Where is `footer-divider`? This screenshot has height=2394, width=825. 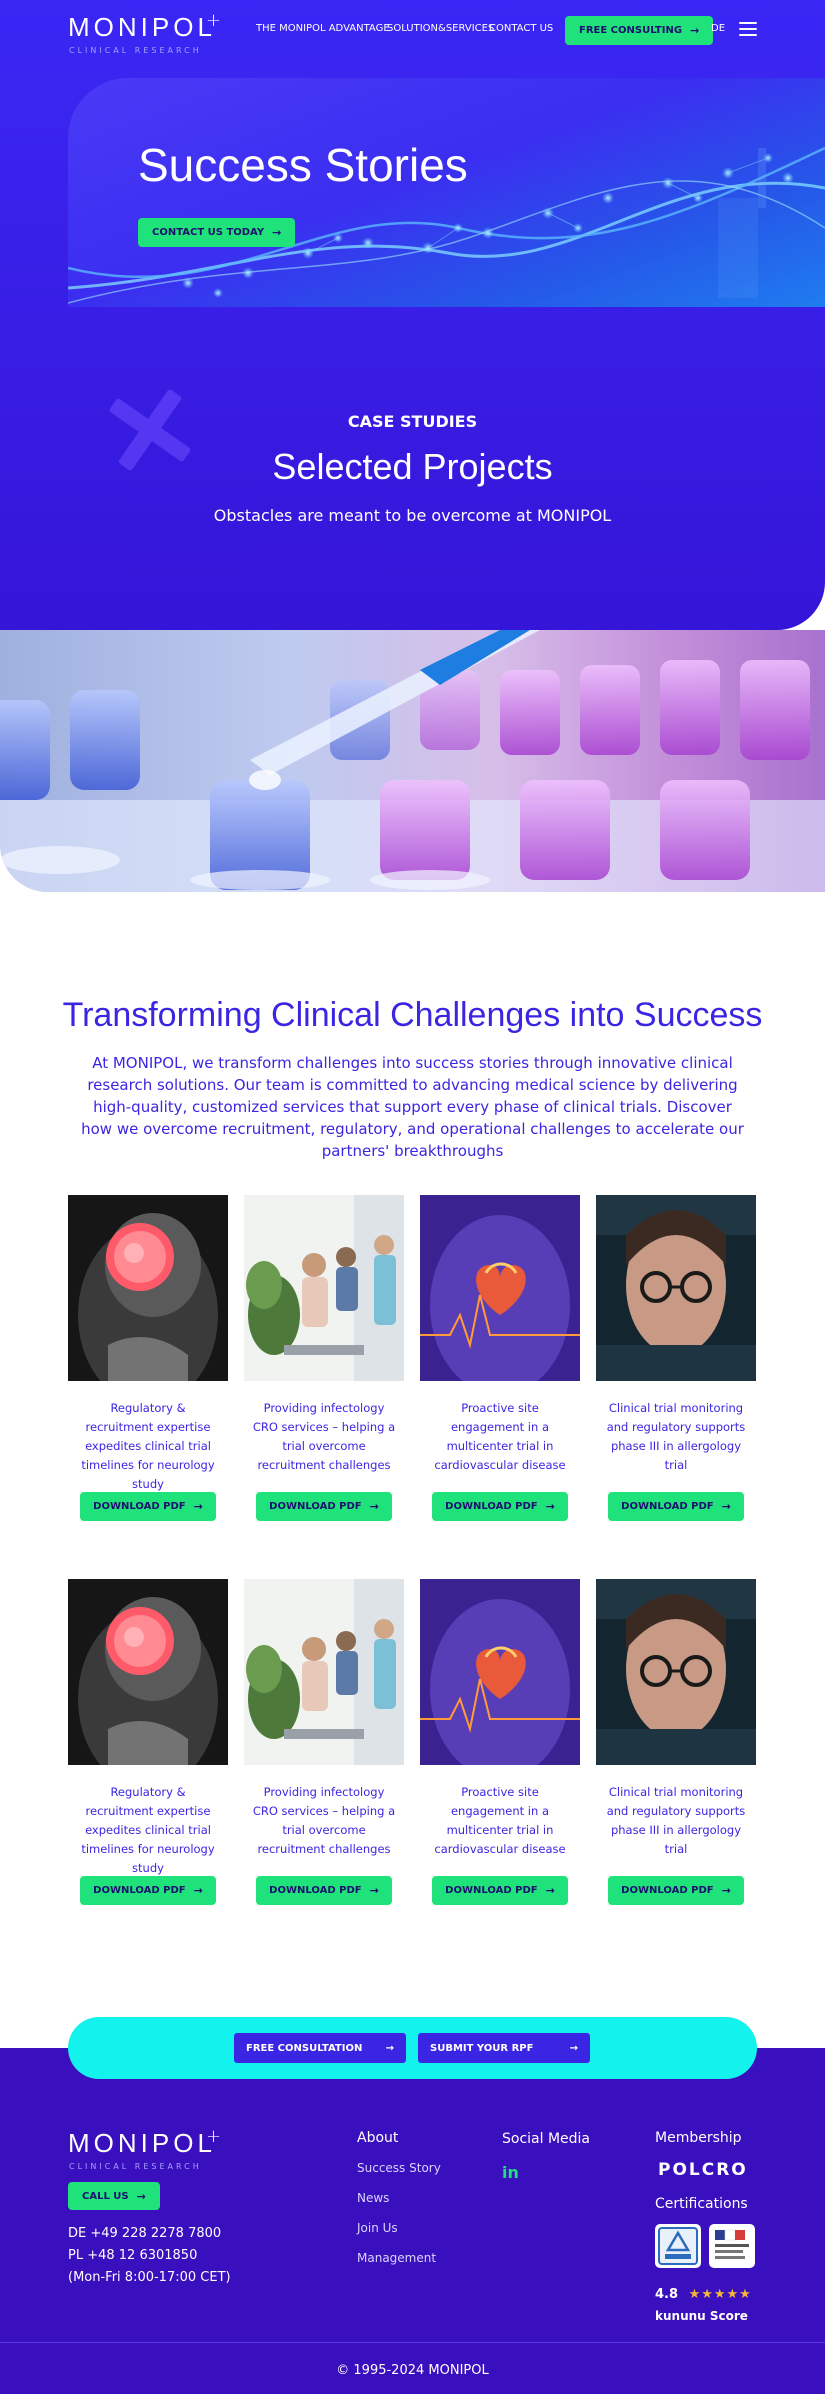
footer-divider is located at coordinates (412, 2342).